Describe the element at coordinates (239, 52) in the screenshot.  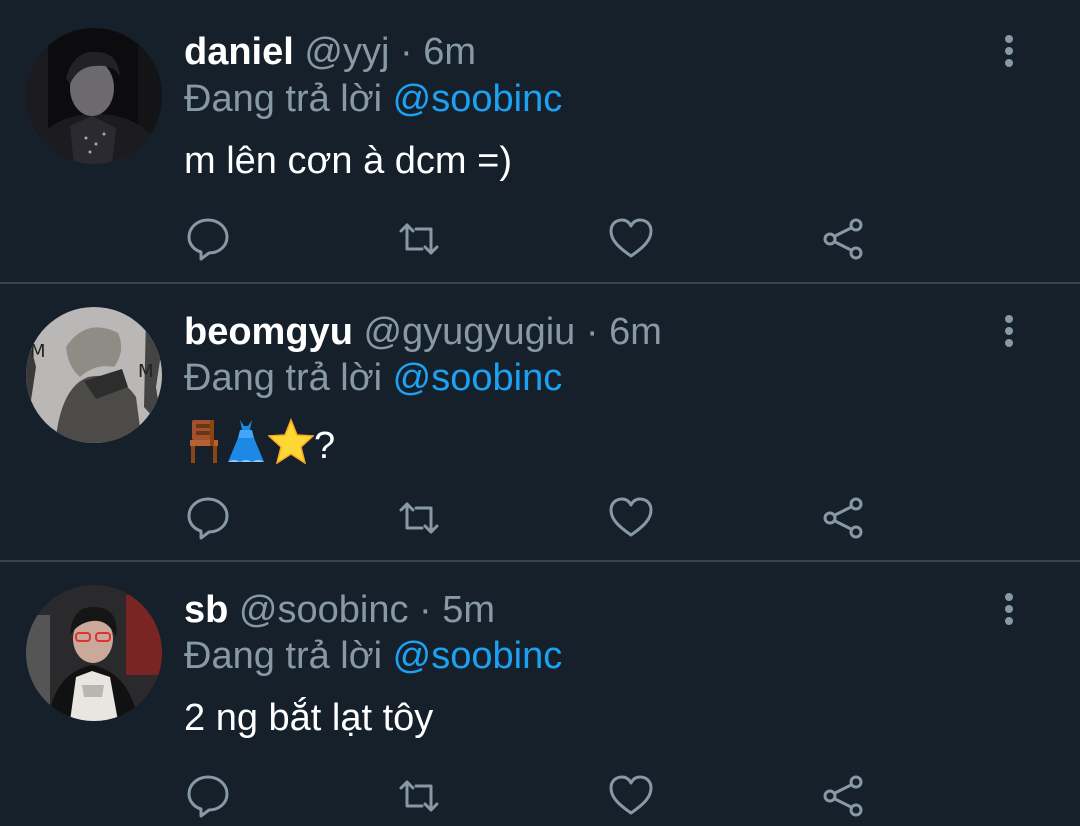
I see `display-name: daniel` at that location.